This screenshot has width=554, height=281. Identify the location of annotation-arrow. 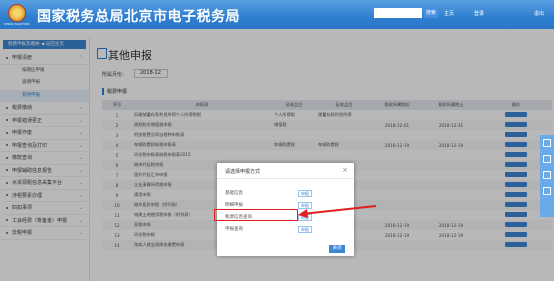
(337, 211).